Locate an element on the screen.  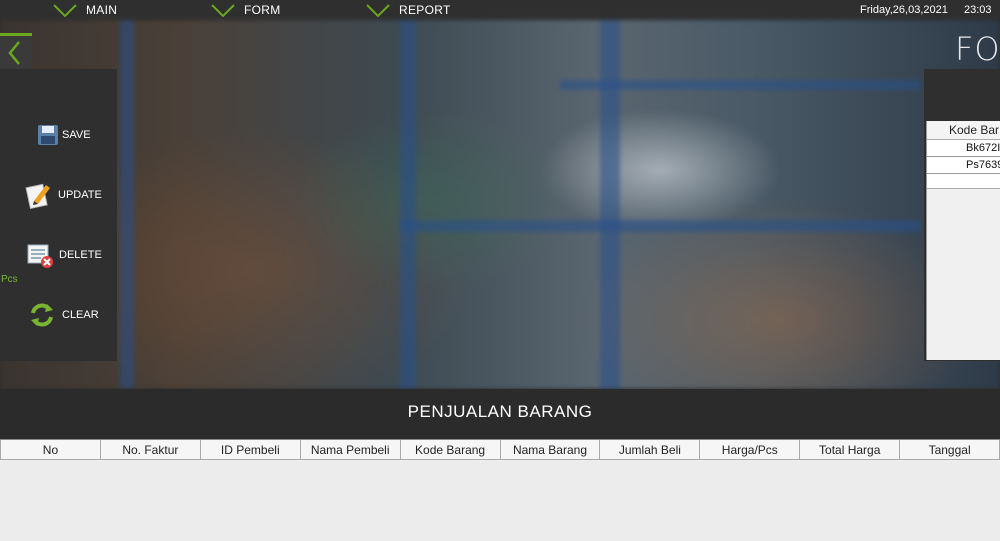
section-header: PENJUALAN BARANG is located at coordinates (500, 414).